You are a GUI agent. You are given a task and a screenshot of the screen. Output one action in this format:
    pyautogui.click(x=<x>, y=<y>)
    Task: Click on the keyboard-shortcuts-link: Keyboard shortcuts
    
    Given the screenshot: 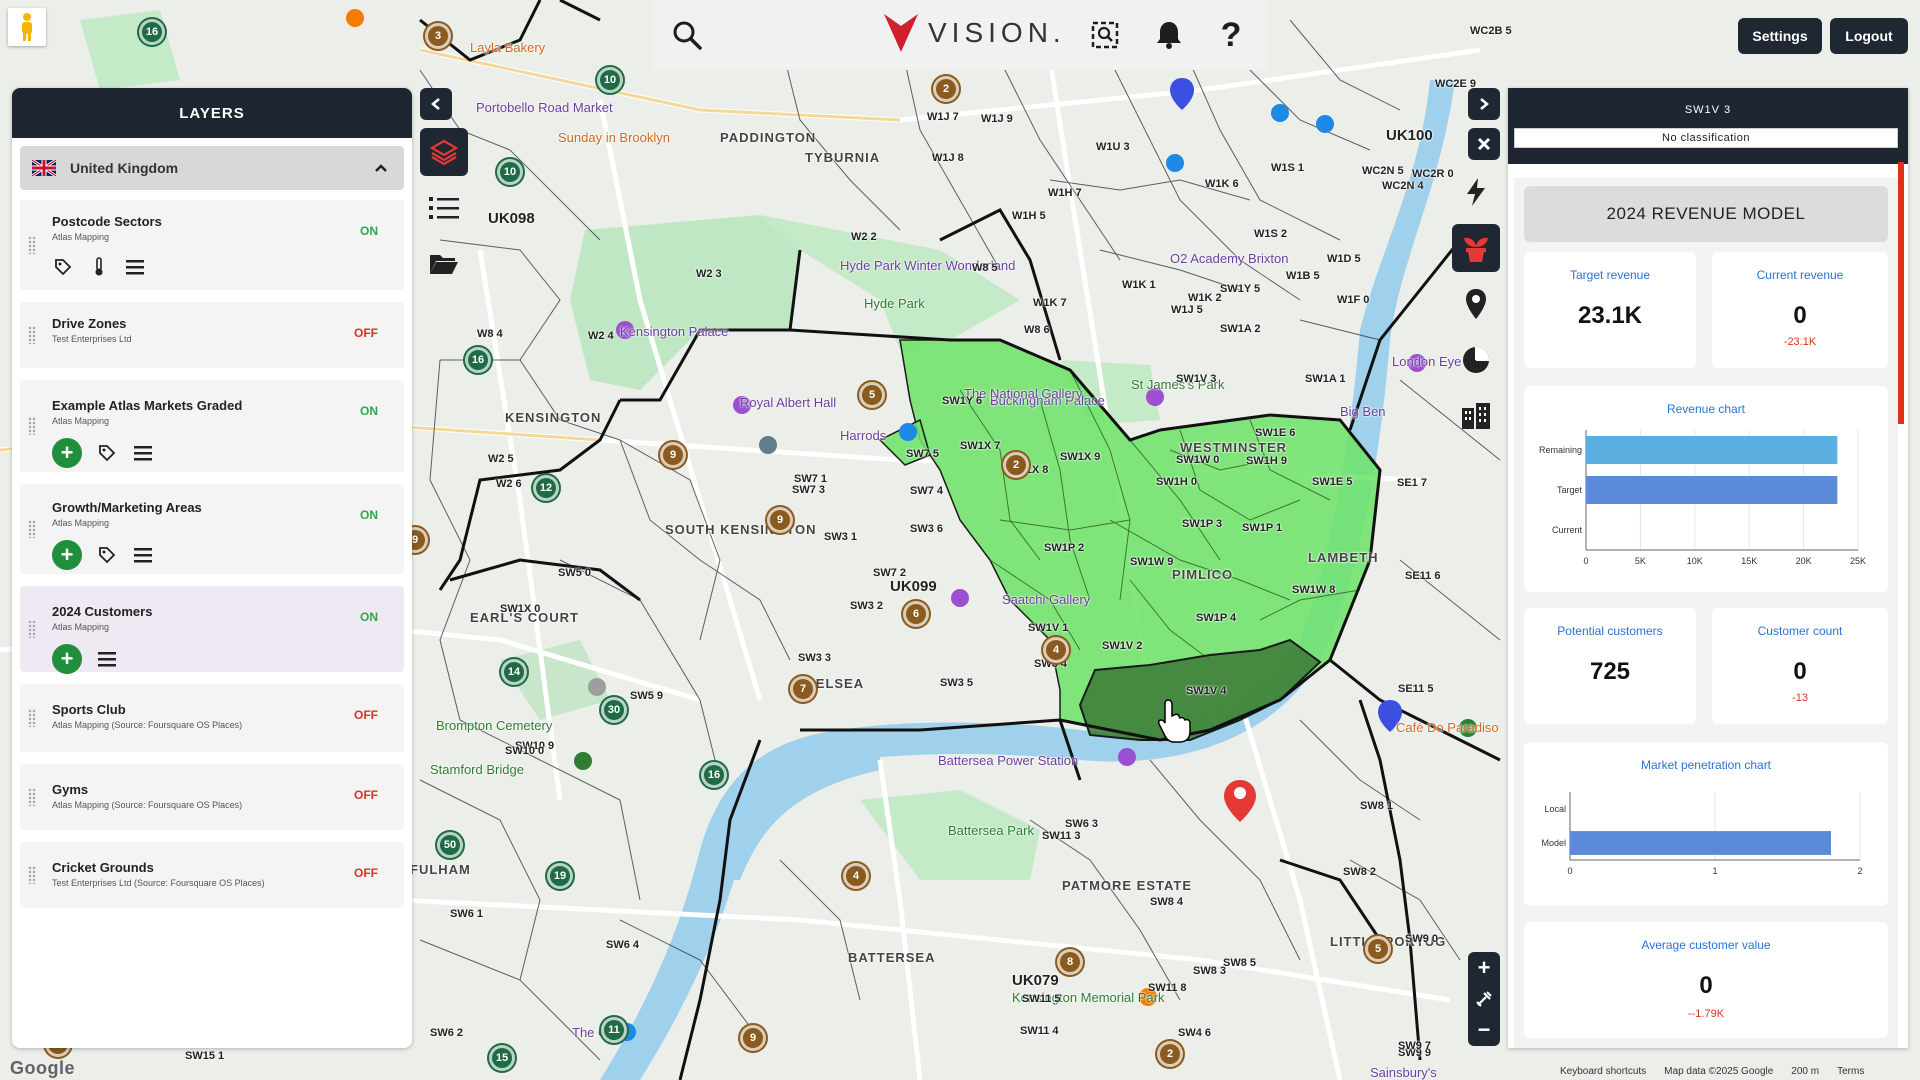 What is the action you would take?
    pyautogui.click(x=1603, y=1071)
    